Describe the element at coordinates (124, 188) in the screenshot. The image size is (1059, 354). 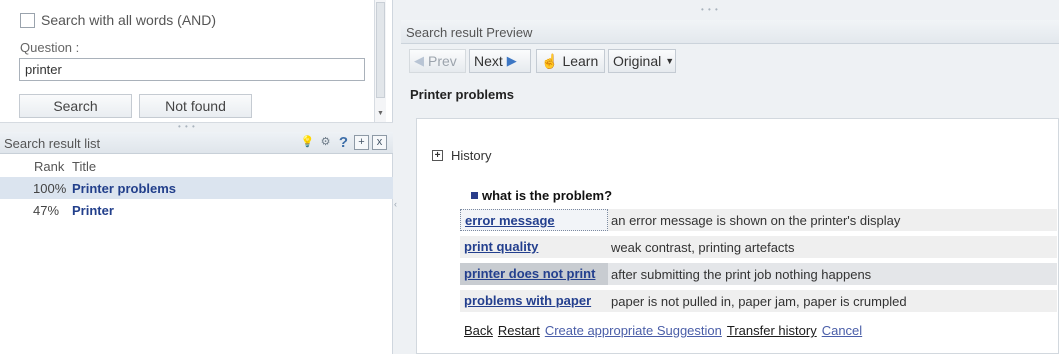
I see `result-title: Printer problems` at that location.